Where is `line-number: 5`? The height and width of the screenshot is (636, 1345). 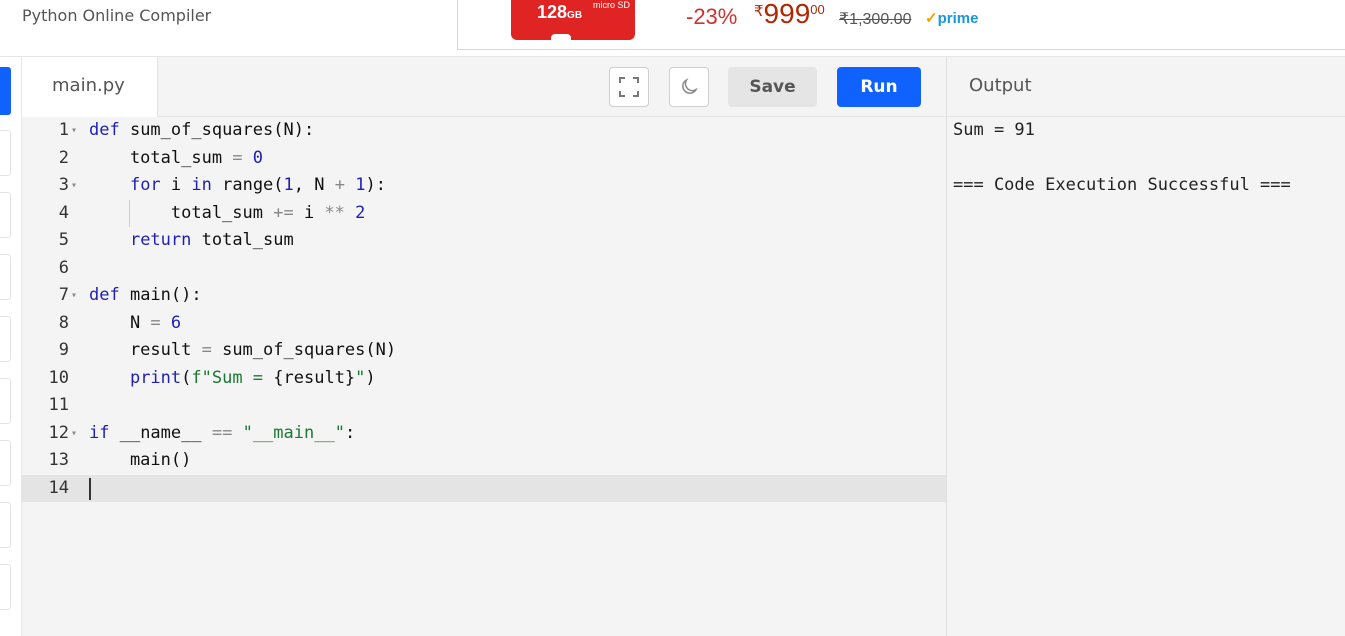 line-number: 5 is located at coordinates (63, 240).